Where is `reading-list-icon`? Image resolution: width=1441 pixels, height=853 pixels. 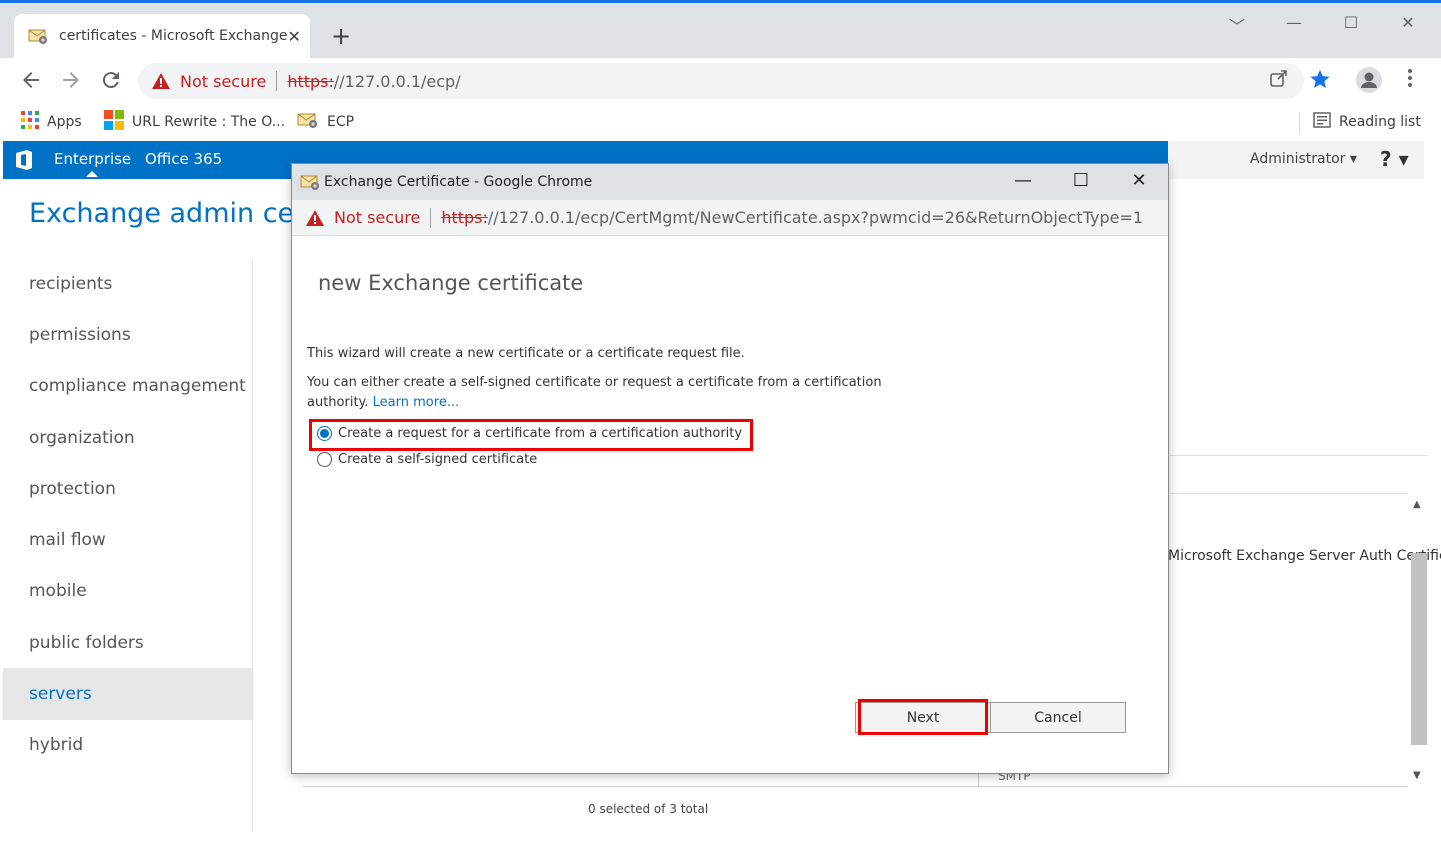 reading-list-icon is located at coordinates (1322, 122).